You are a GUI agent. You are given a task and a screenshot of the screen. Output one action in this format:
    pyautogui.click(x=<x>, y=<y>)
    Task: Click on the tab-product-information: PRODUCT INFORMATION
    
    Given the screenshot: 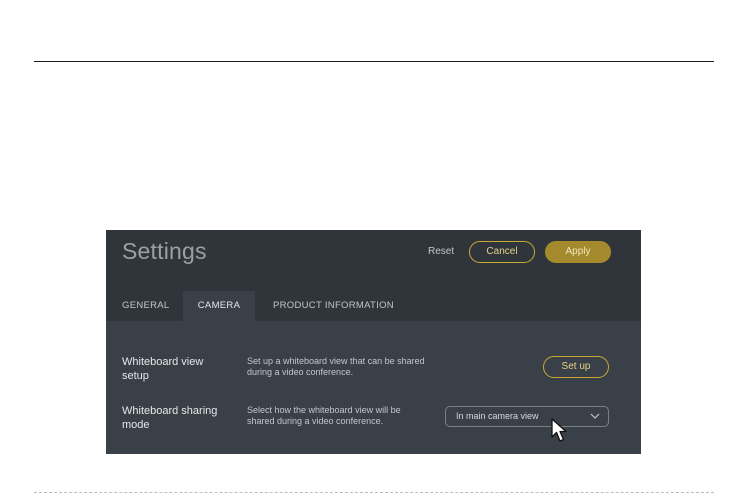 What is the action you would take?
    pyautogui.click(x=333, y=306)
    